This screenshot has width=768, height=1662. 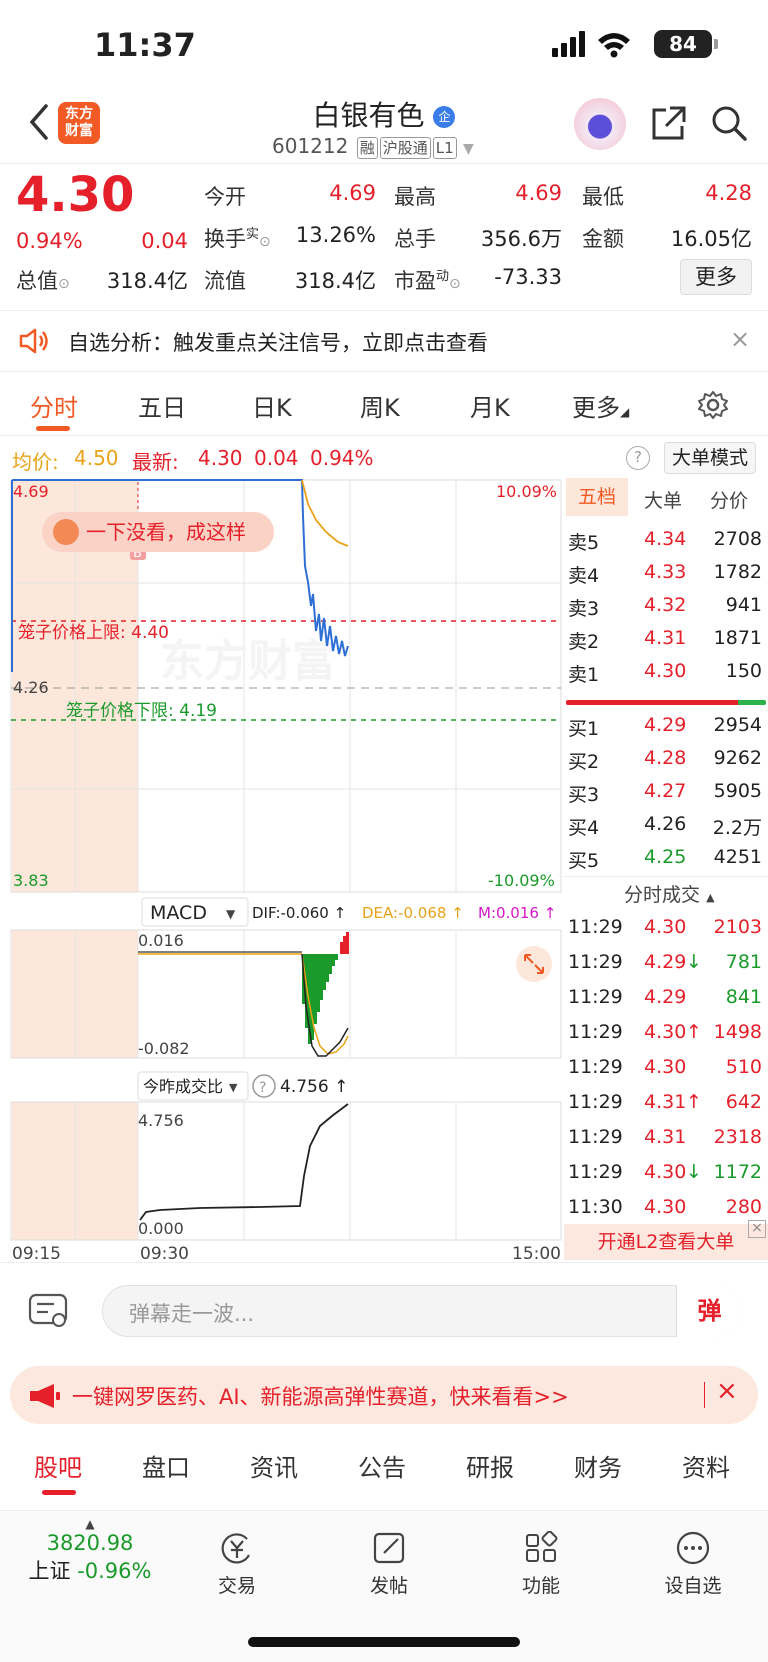 I want to click on content-tabs: 股吧 盘口 资讯 公告 研报 财务 资料, so click(x=384, y=1468).